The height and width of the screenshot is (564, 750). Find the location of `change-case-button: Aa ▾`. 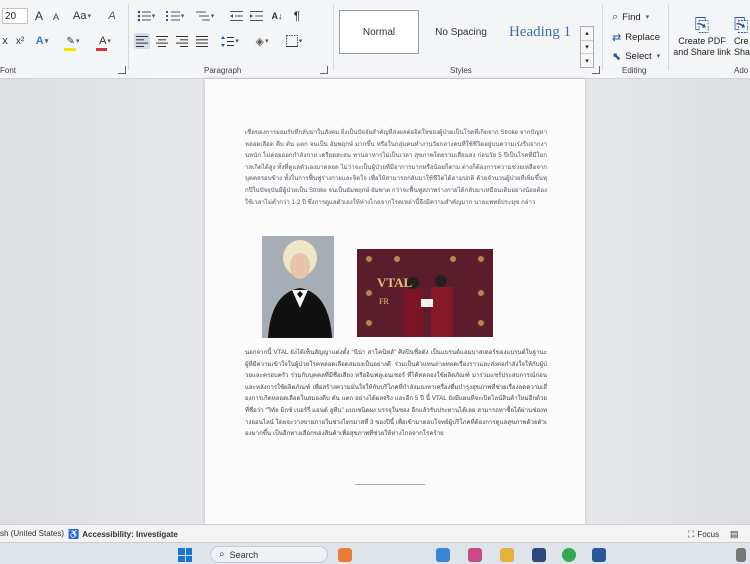

change-case-button: Aa ▾ is located at coordinates (82, 16).